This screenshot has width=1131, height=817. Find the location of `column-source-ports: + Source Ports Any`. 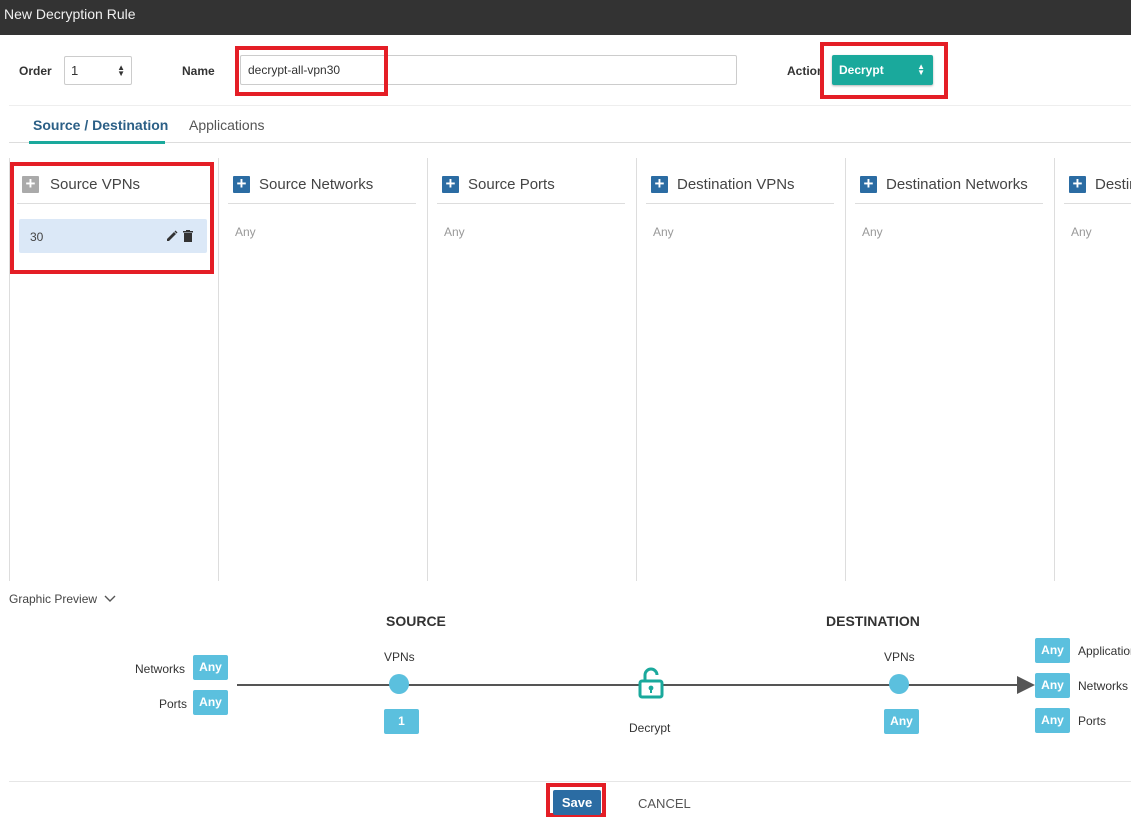

column-source-ports: + Source Ports Any is located at coordinates (531, 369).